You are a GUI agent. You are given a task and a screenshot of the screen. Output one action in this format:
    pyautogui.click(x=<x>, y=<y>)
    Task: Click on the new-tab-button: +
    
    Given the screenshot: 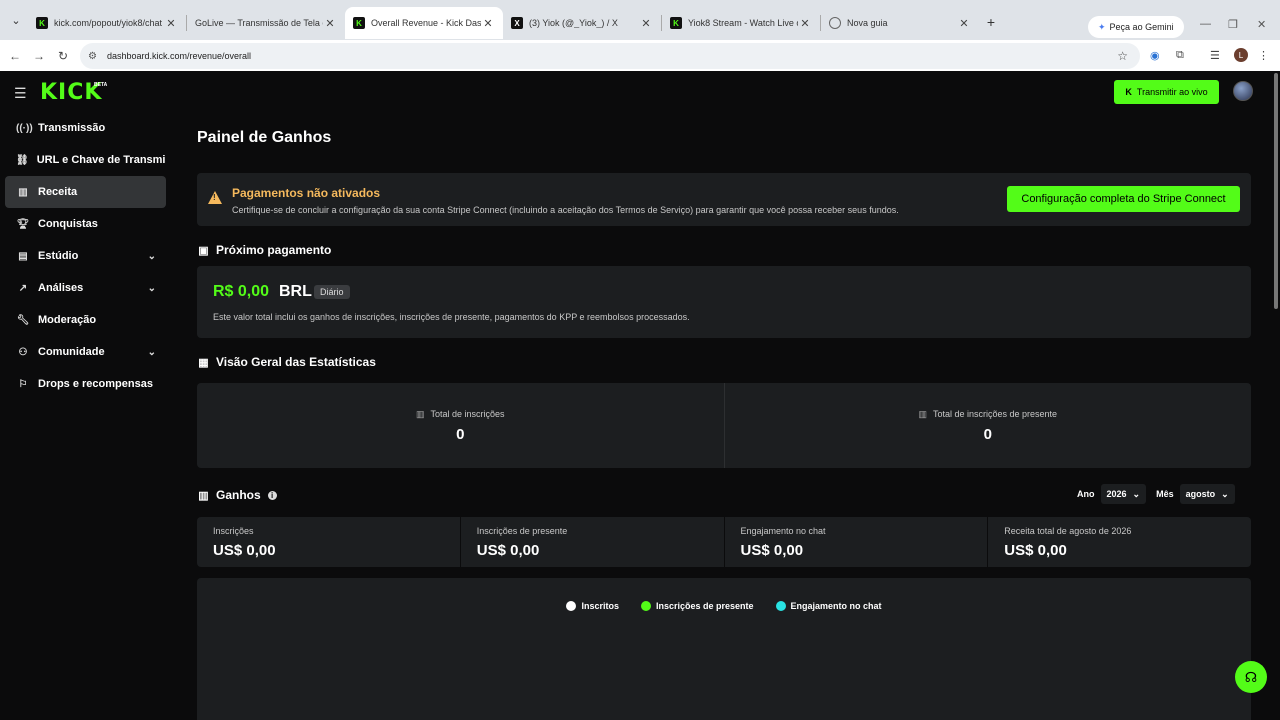 What is the action you would take?
    pyautogui.click(x=991, y=22)
    